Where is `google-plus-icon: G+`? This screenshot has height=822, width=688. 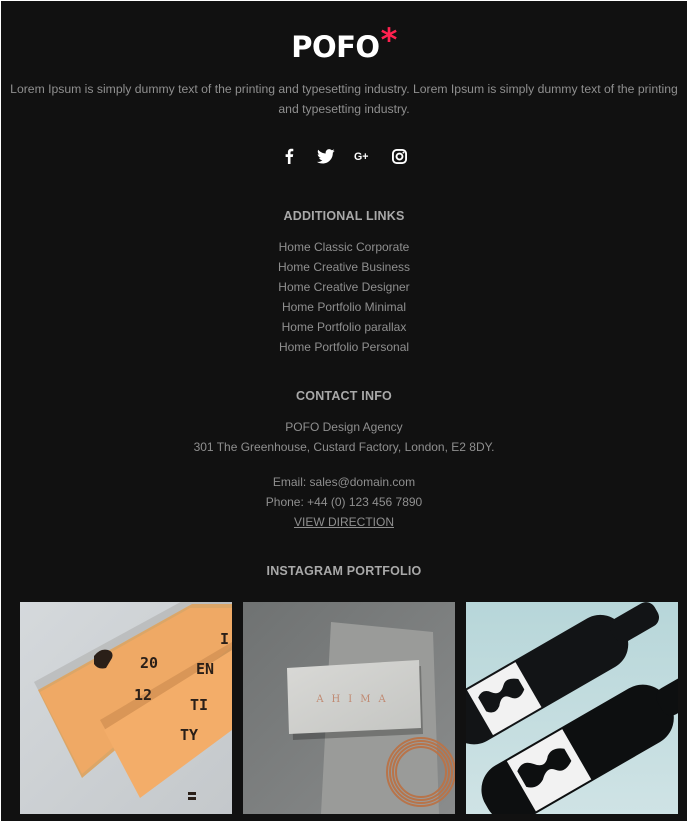 google-plus-icon: G+ is located at coordinates (363, 156).